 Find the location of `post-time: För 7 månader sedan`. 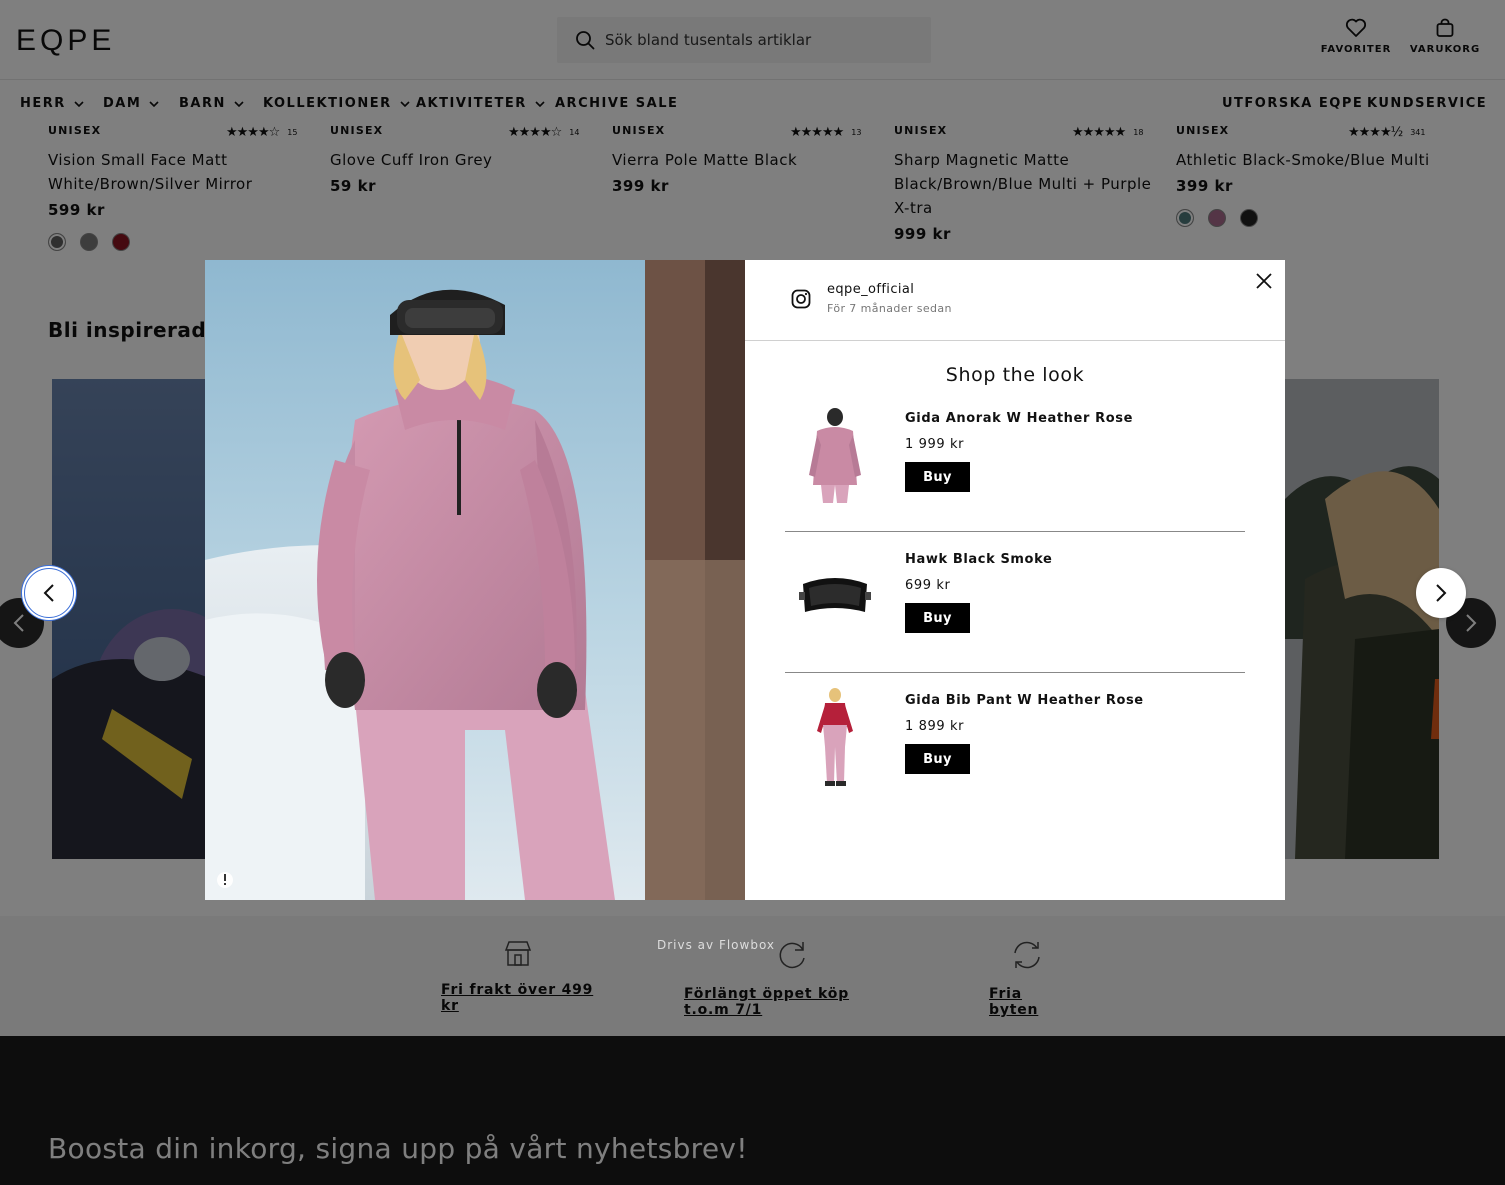

post-time: För 7 månader sedan is located at coordinates (889, 308).